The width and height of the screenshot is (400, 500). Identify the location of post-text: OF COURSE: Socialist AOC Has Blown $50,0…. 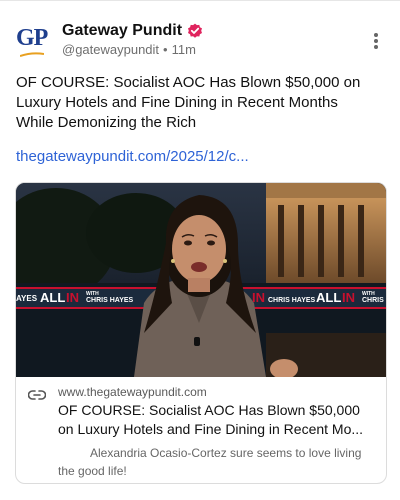
(188, 102).